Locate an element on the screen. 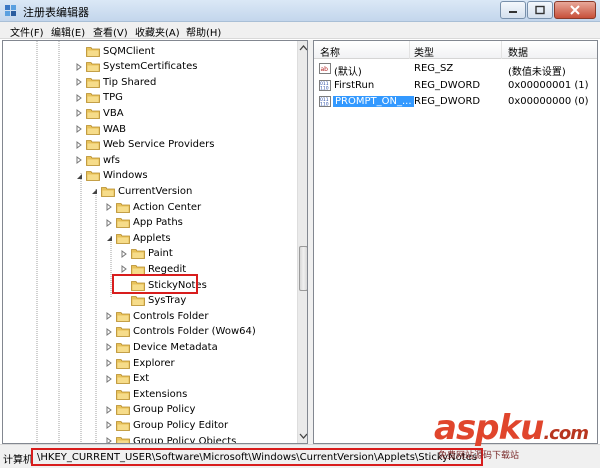 The width and height of the screenshot is (600, 468). maximize-button is located at coordinates (540, 10).